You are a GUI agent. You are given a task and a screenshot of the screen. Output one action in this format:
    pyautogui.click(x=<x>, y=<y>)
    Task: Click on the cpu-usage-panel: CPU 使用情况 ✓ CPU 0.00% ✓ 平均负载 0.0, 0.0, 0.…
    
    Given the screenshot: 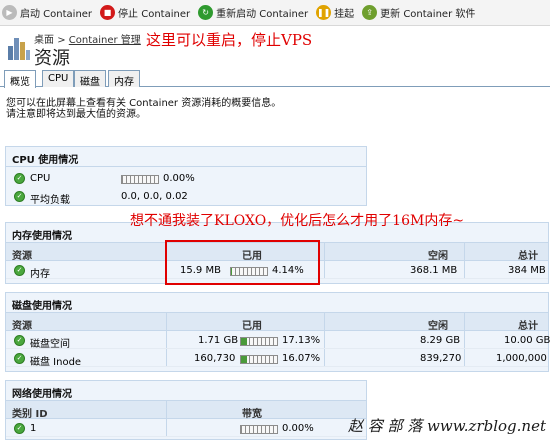 What is the action you would take?
    pyautogui.click(x=186, y=176)
    